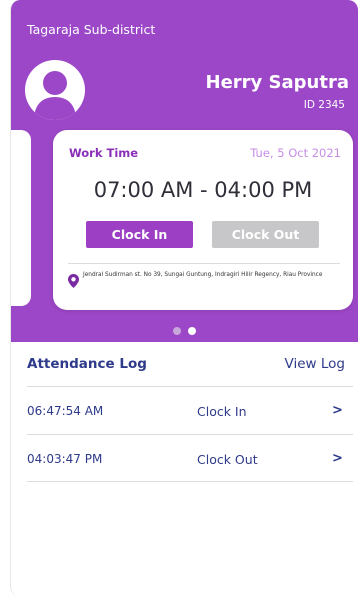 This screenshot has width=358, height=596. What do you see at coordinates (87, 364) in the screenshot?
I see `attendance-log-title: Attendance Log` at bounding box center [87, 364].